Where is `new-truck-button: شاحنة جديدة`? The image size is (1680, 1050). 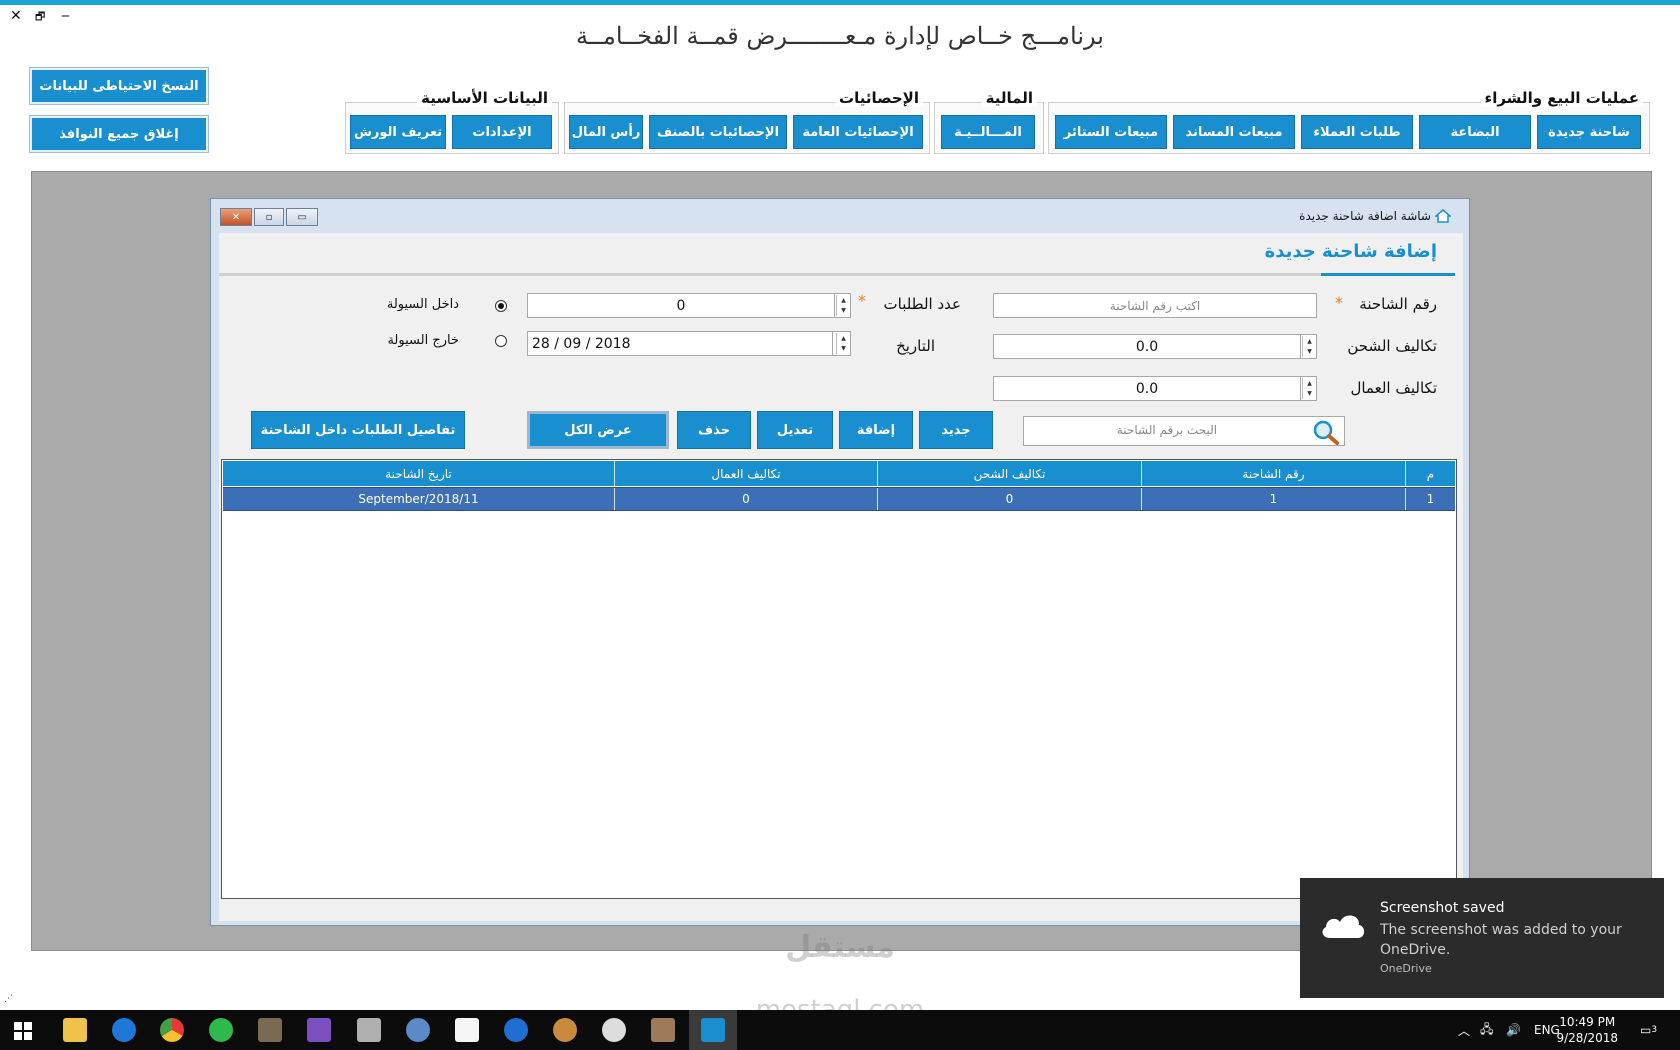 new-truck-button: شاحنة جديدة is located at coordinates (1589, 132).